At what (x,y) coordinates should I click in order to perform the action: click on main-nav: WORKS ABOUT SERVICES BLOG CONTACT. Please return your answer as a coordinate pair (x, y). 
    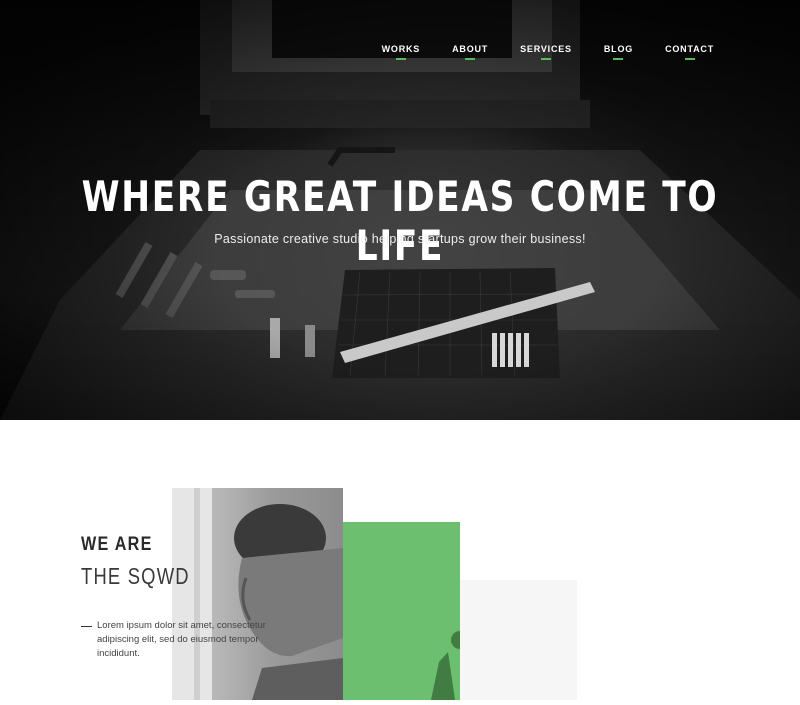
    Looking at the image, I should click on (548, 52).